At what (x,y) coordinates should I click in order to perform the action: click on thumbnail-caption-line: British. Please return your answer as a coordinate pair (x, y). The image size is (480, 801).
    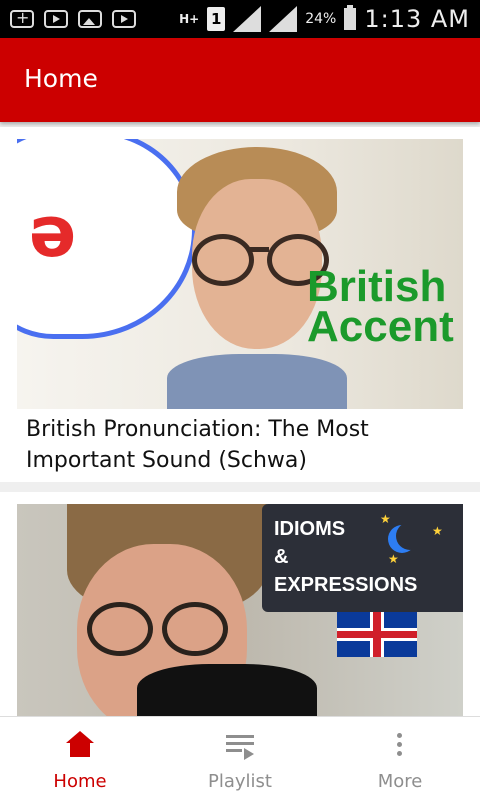
    Looking at the image, I should click on (377, 286).